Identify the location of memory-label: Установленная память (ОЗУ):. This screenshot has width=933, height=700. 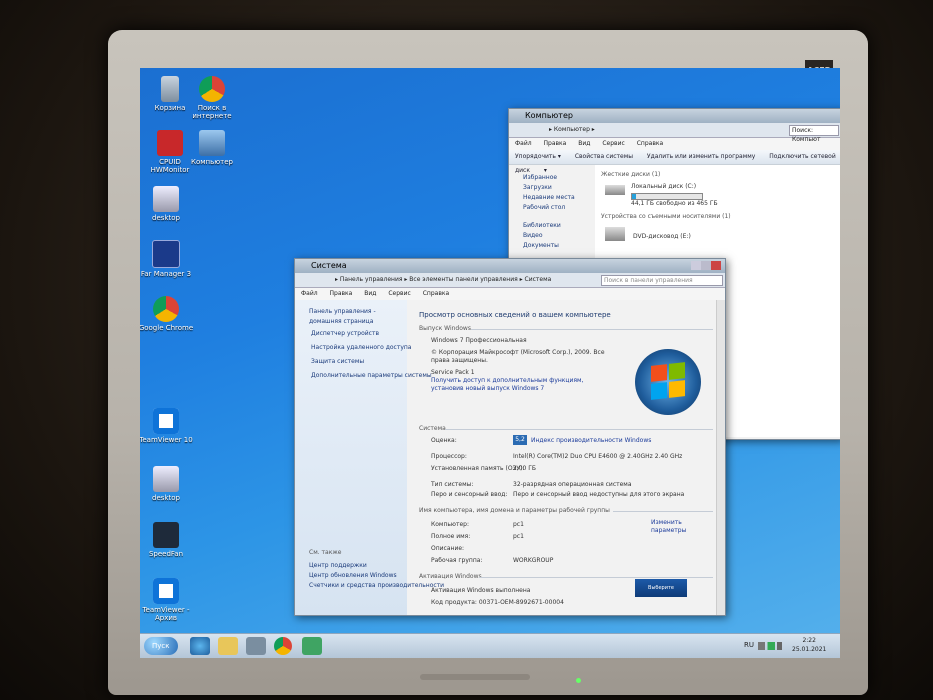
(478, 468).